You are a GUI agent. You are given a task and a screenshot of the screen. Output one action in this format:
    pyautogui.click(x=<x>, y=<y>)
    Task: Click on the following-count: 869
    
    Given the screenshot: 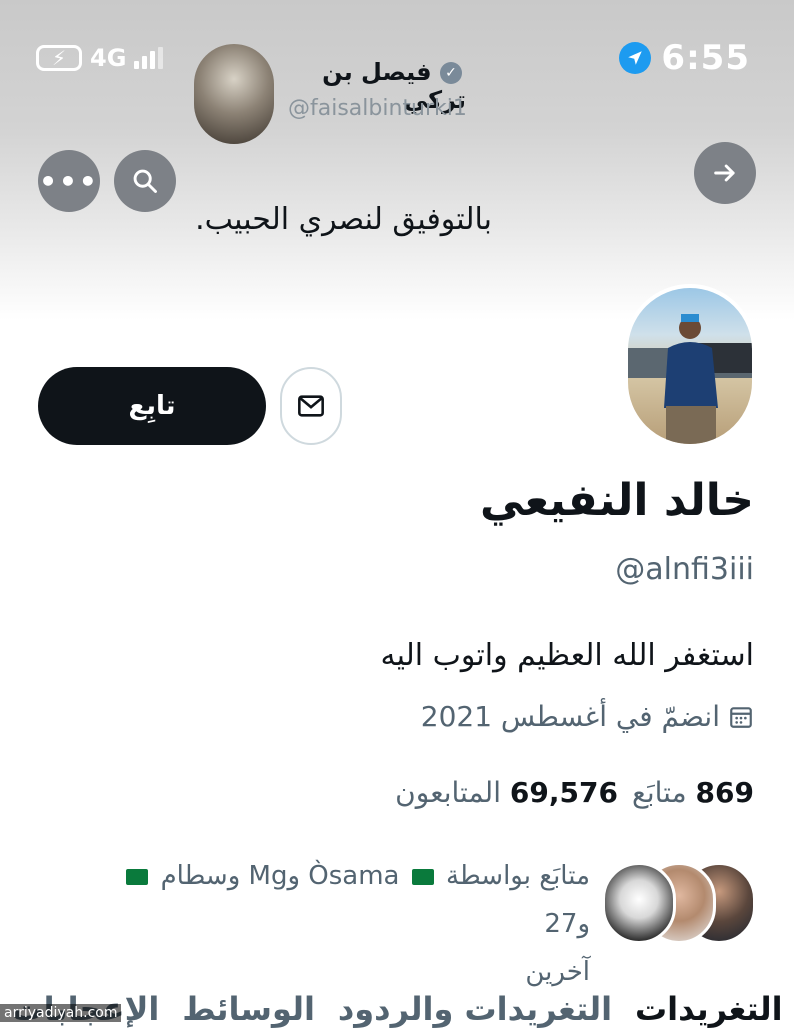 What is the action you would take?
    pyautogui.click(x=724, y=792)
    